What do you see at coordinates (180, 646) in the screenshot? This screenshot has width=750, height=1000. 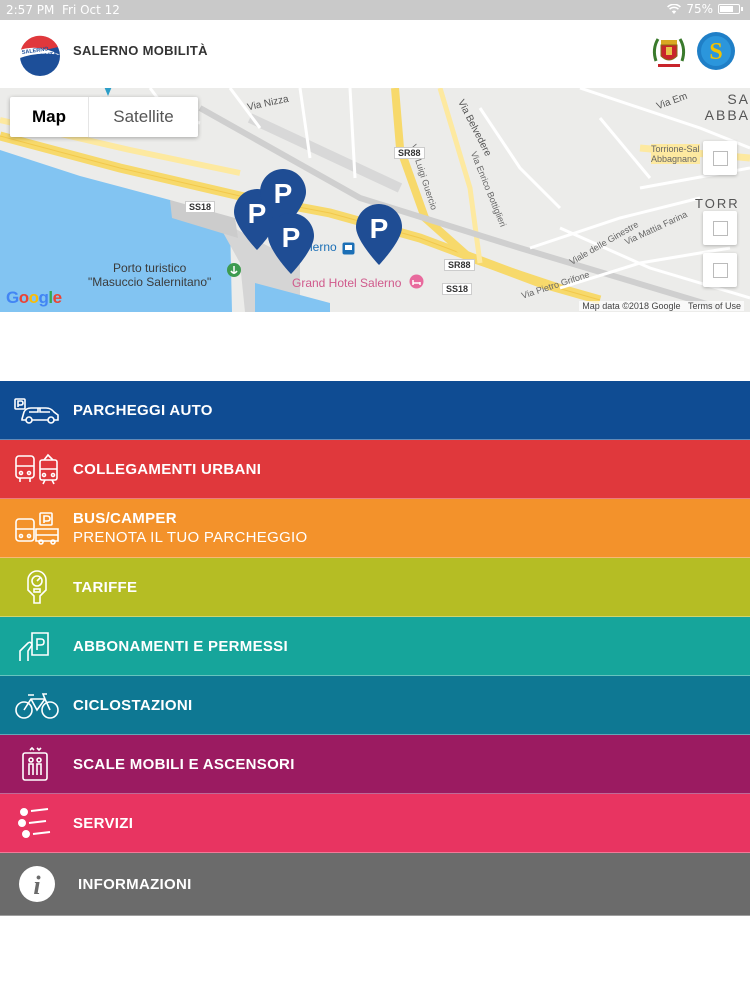 I see `menu-label: ABBONAMENTI E PERMESSI` at bounding box center [180, 646].